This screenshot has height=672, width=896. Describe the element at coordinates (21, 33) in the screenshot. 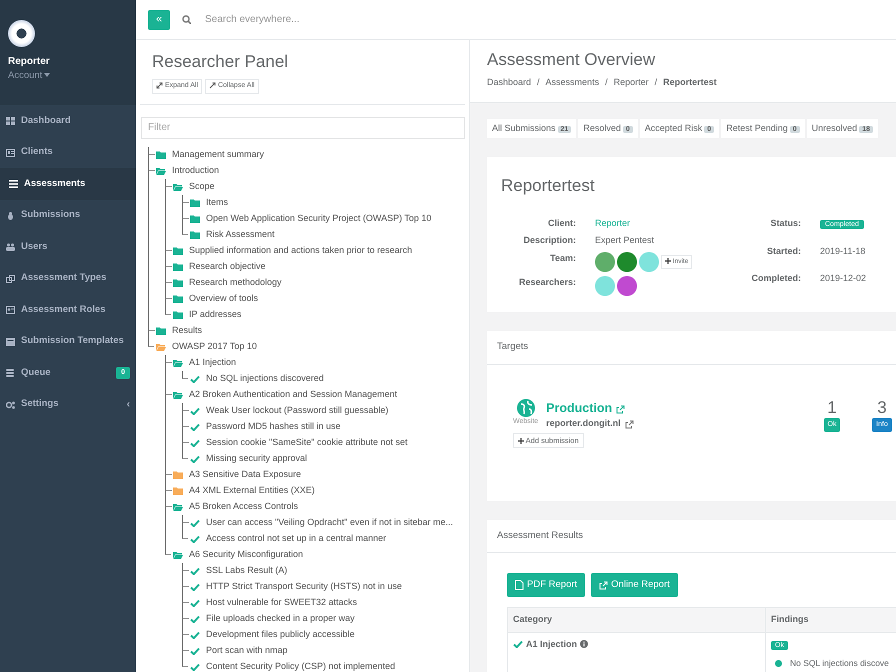

I see `logo-icon` at that location.